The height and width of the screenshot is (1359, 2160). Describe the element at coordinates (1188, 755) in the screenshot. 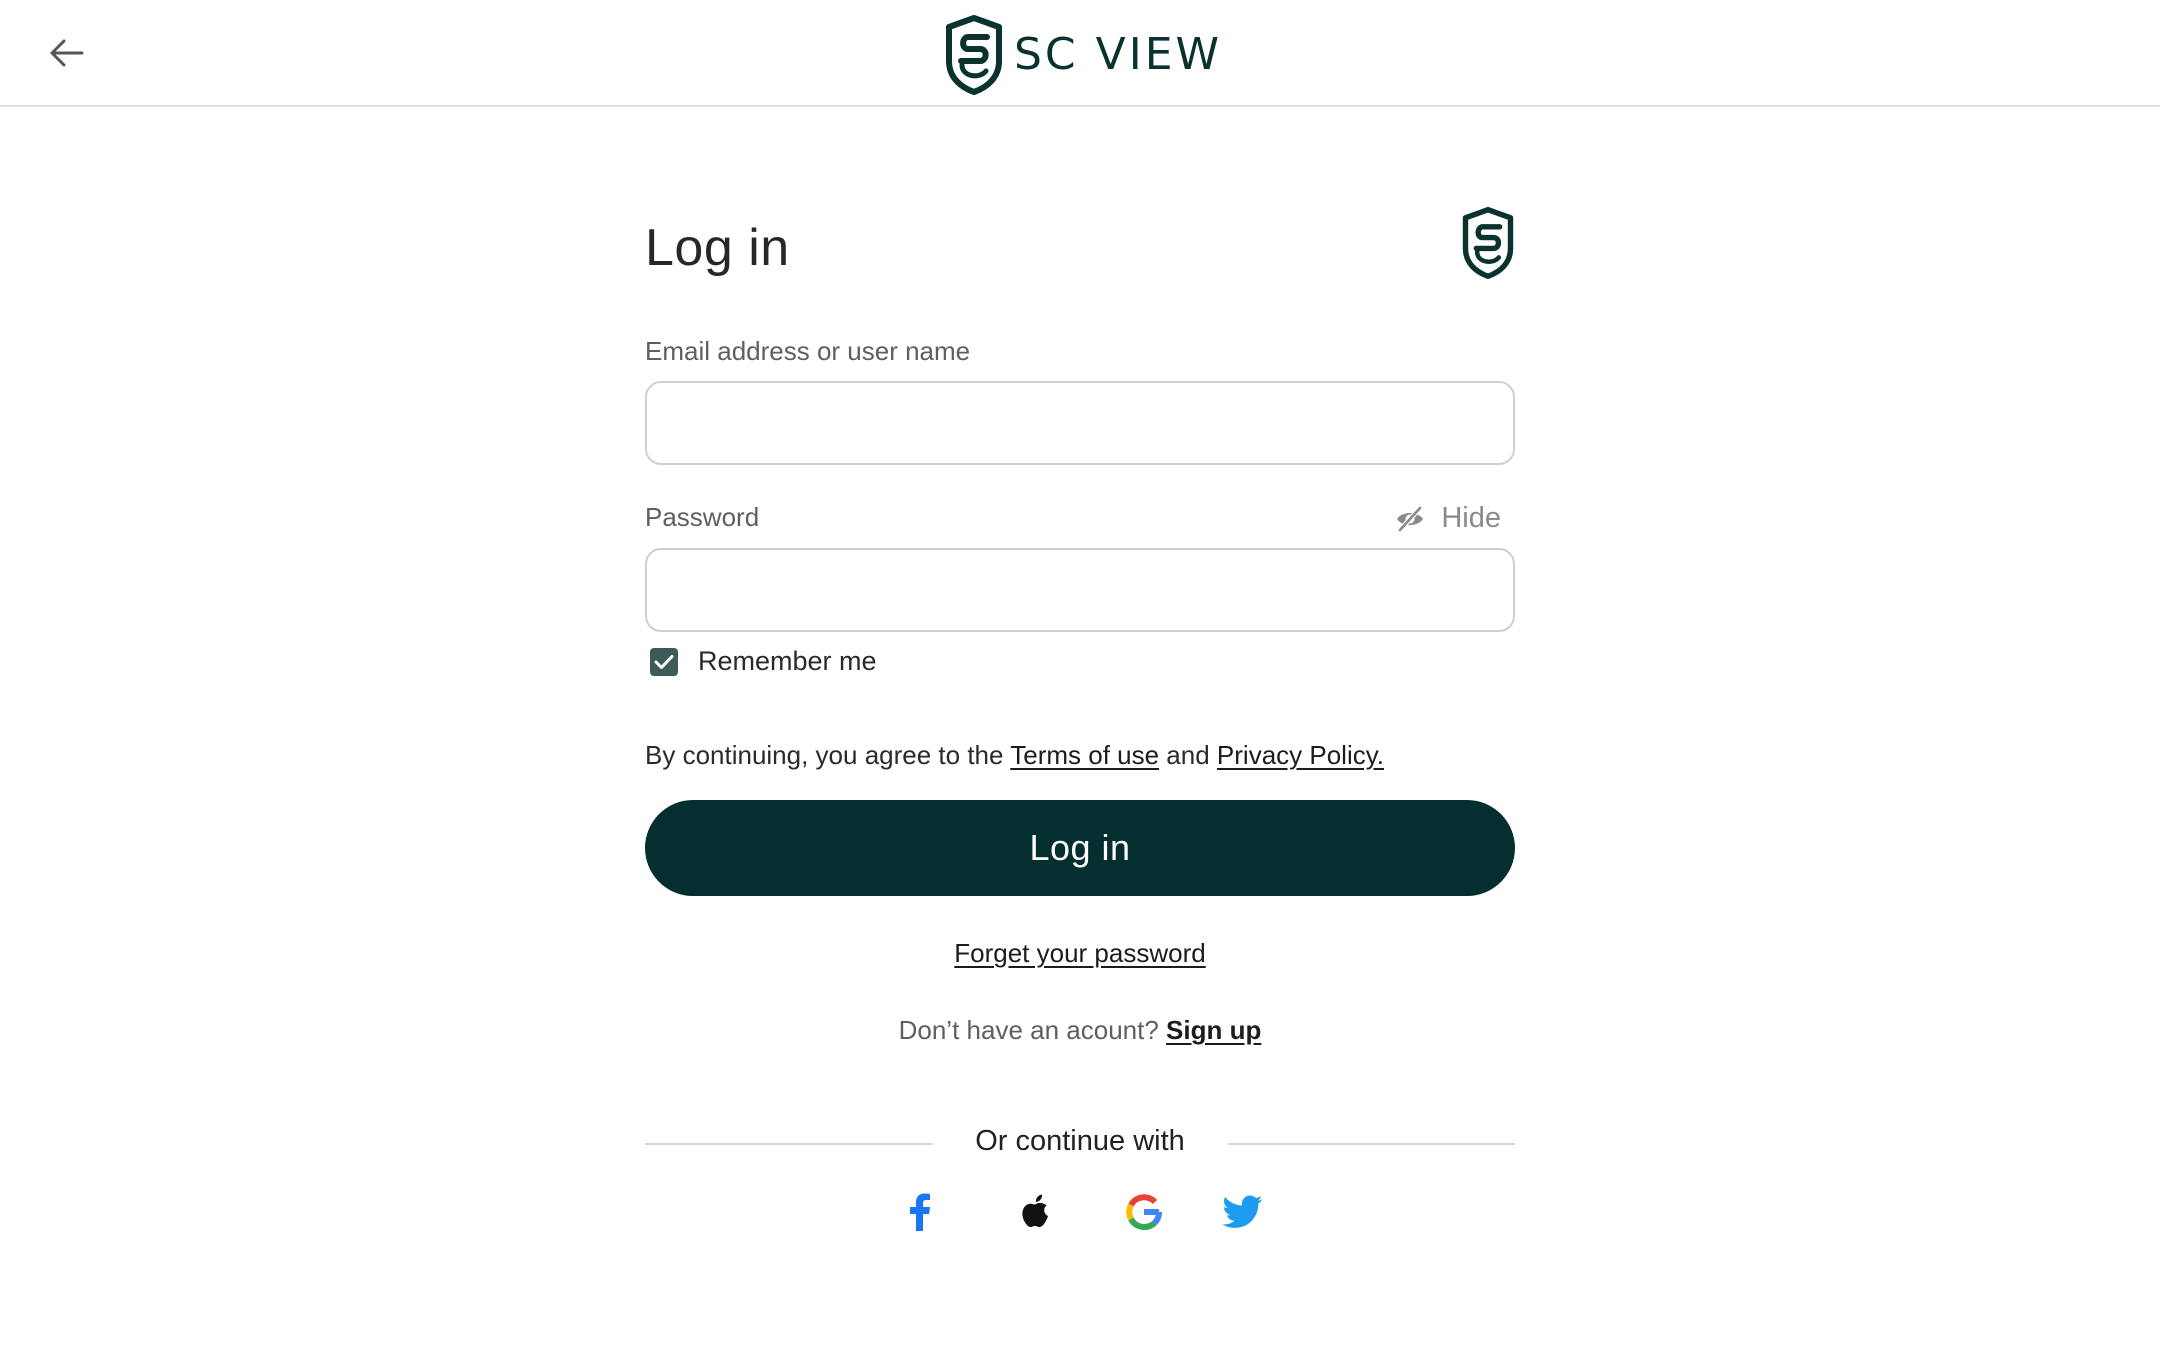

I see `agree-and: and` at that location.